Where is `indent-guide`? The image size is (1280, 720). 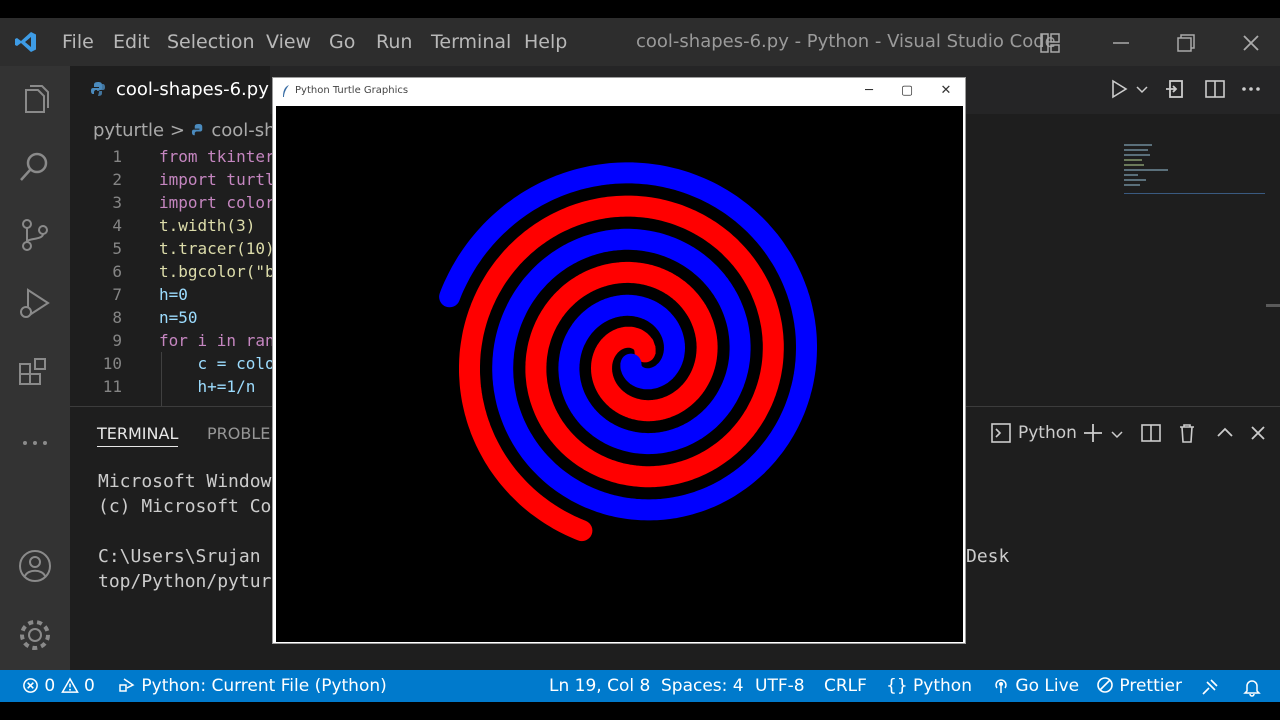 indent-guide is located at coordinates (161, 379).